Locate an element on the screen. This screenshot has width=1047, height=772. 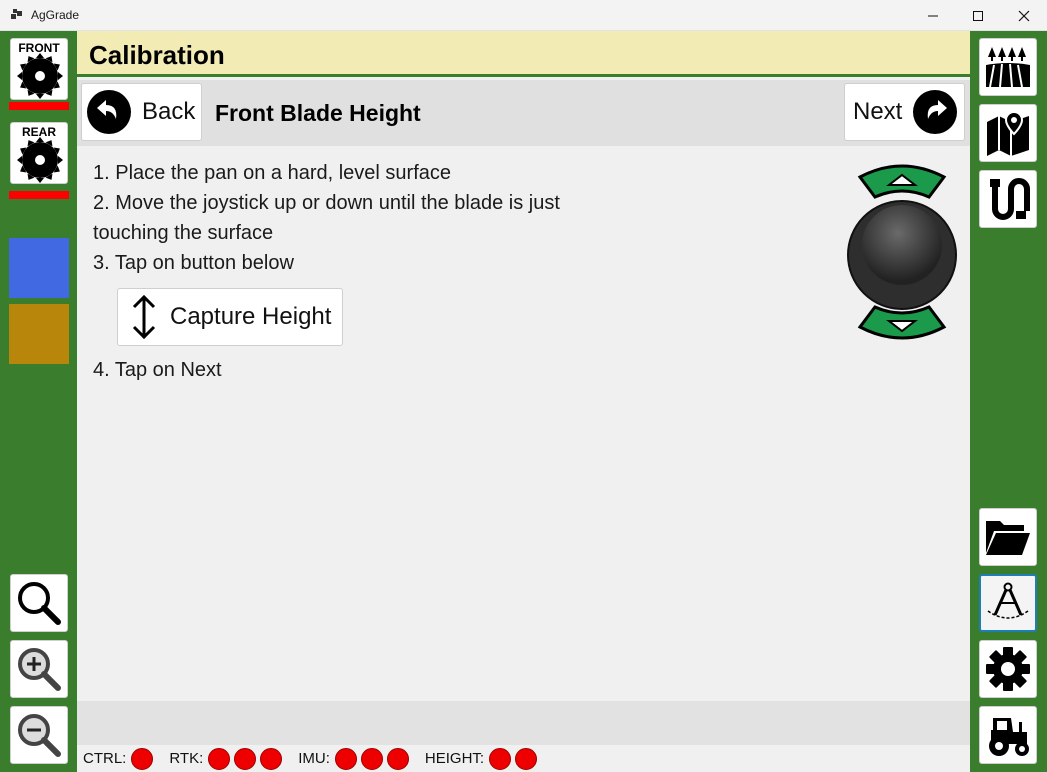
capture-height-button: Capture Height is located at coordinates (230, 317).